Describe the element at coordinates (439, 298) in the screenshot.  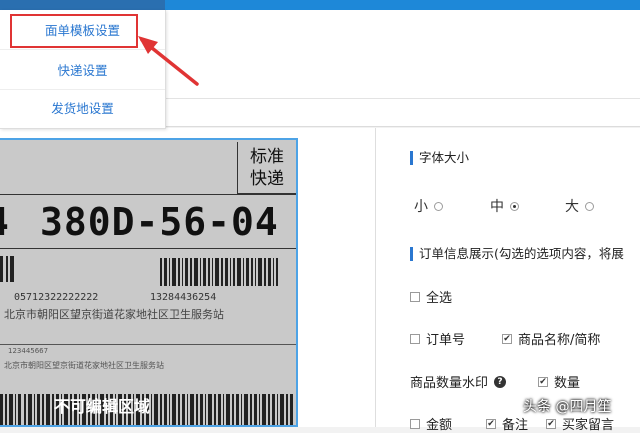
I see `select-all-label: 全选` at that location.